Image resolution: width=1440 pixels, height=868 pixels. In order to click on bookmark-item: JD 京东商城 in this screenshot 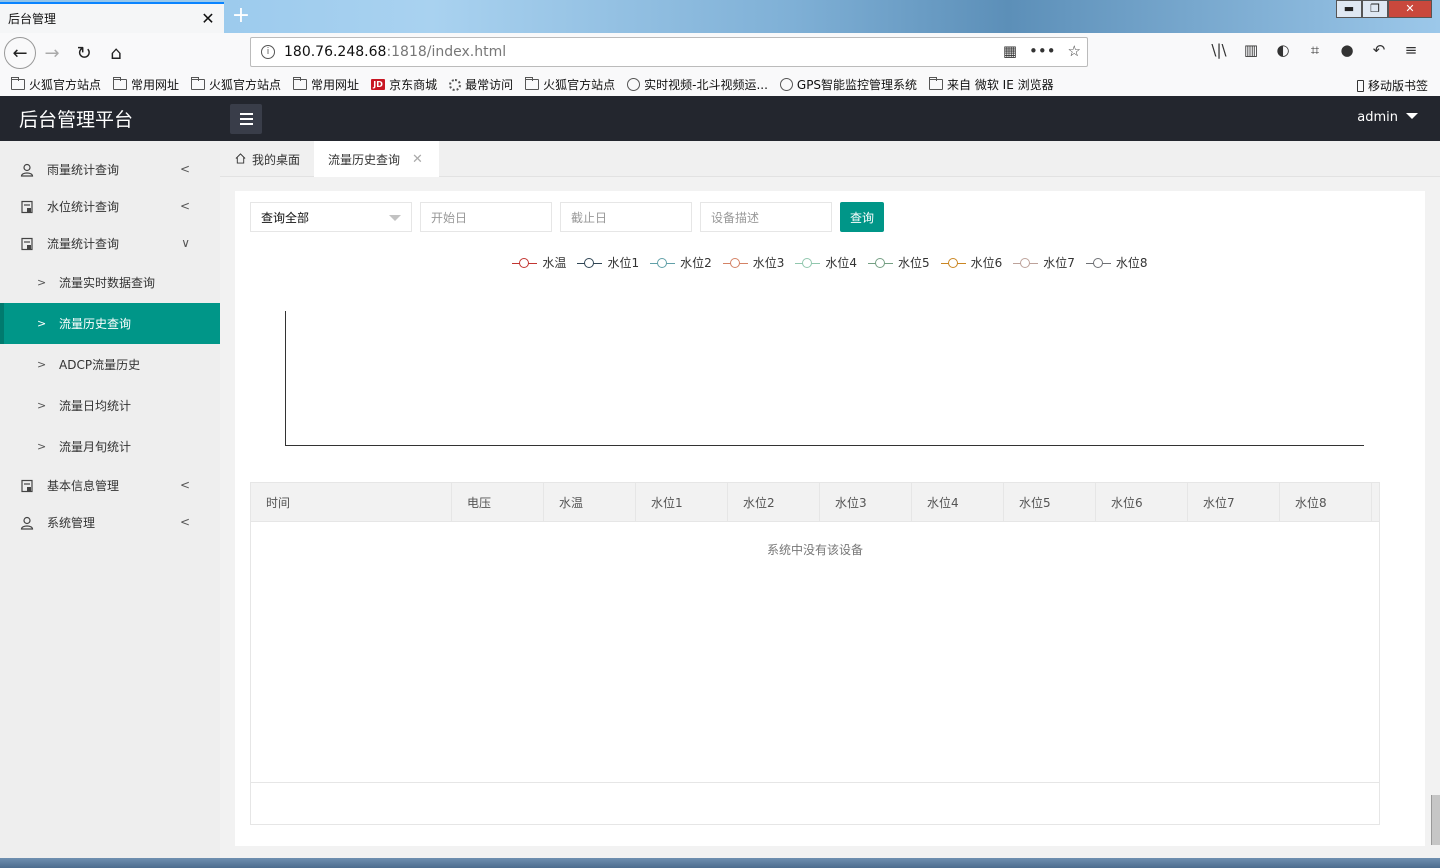, I will do `click(404, 84)`.